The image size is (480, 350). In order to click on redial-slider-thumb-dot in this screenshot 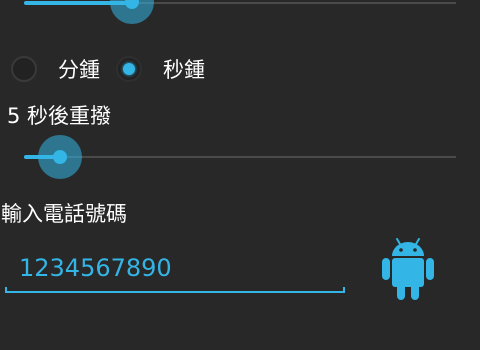, I will do `click(60, 157)`.